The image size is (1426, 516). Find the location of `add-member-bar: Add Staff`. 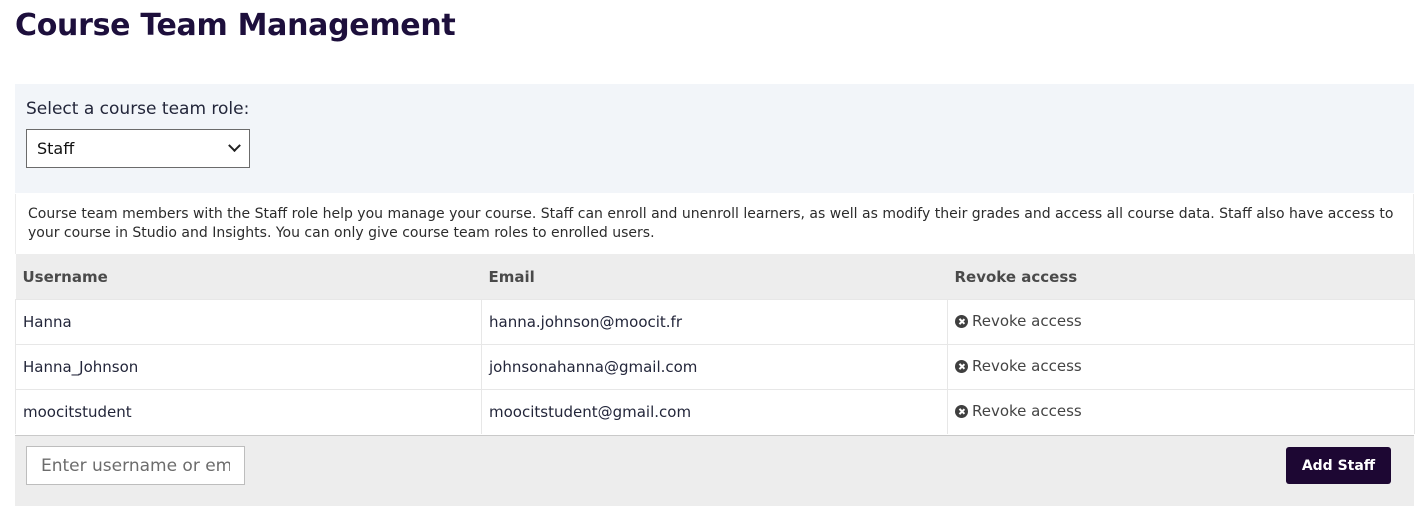

add-member-bar: Add Staff is located at coordinates (714, 470).